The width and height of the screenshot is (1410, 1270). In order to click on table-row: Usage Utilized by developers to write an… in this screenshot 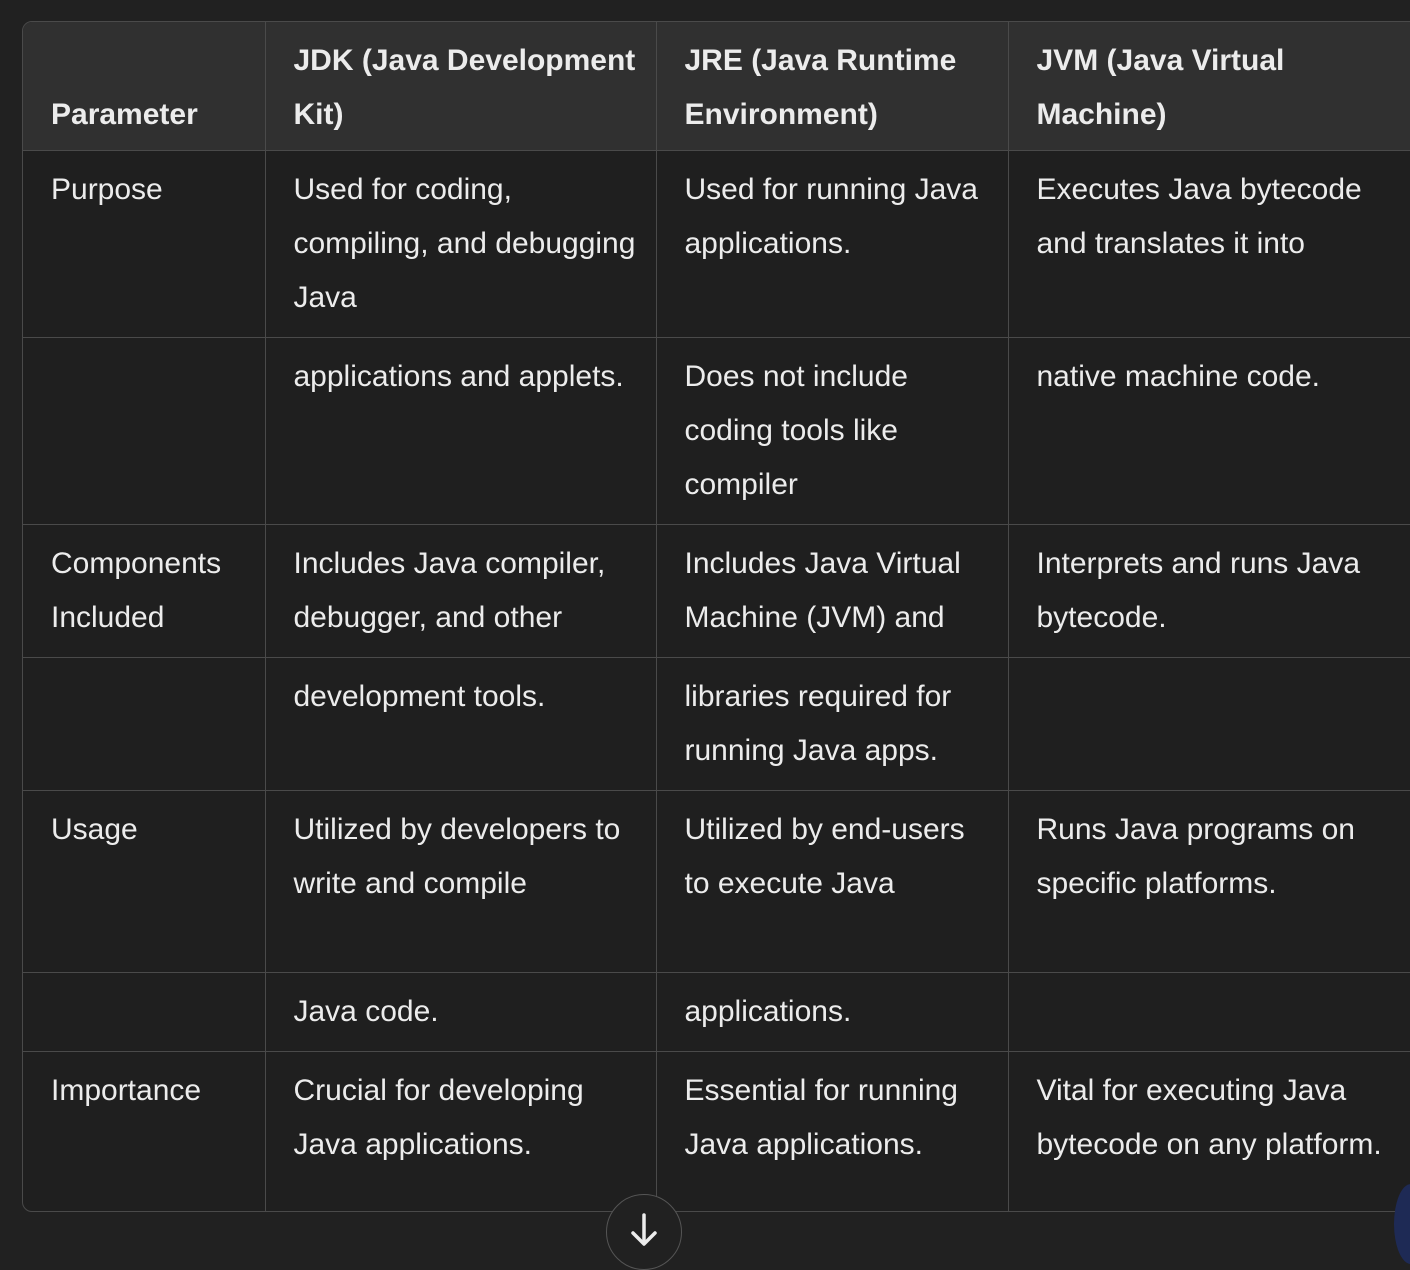, I will do `click(716, 881)`.